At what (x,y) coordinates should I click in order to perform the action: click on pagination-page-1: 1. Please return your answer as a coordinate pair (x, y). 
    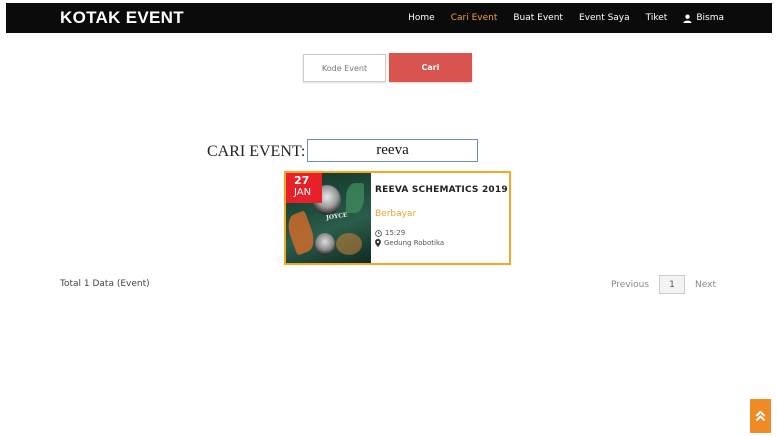
    Looking at the image, I should click on (672, 284).